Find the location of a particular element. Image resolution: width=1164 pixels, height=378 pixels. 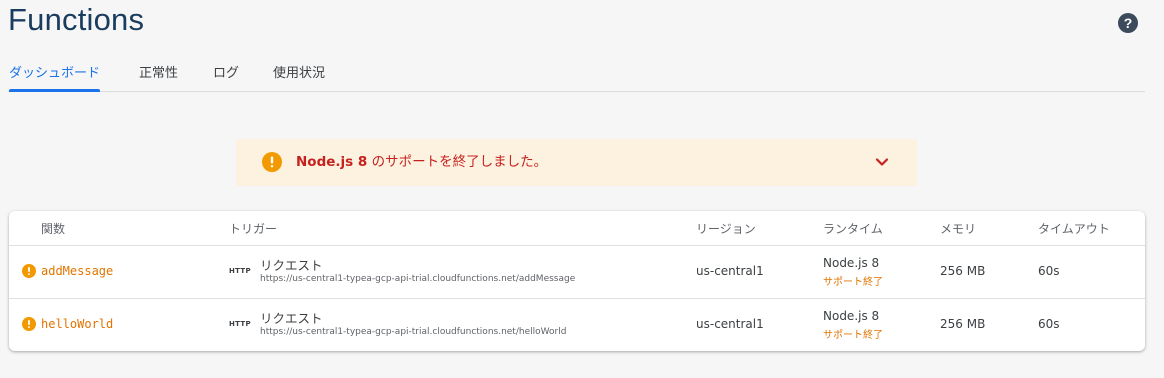

function-name-link: helloWorld is located at coordinates (77, 324).